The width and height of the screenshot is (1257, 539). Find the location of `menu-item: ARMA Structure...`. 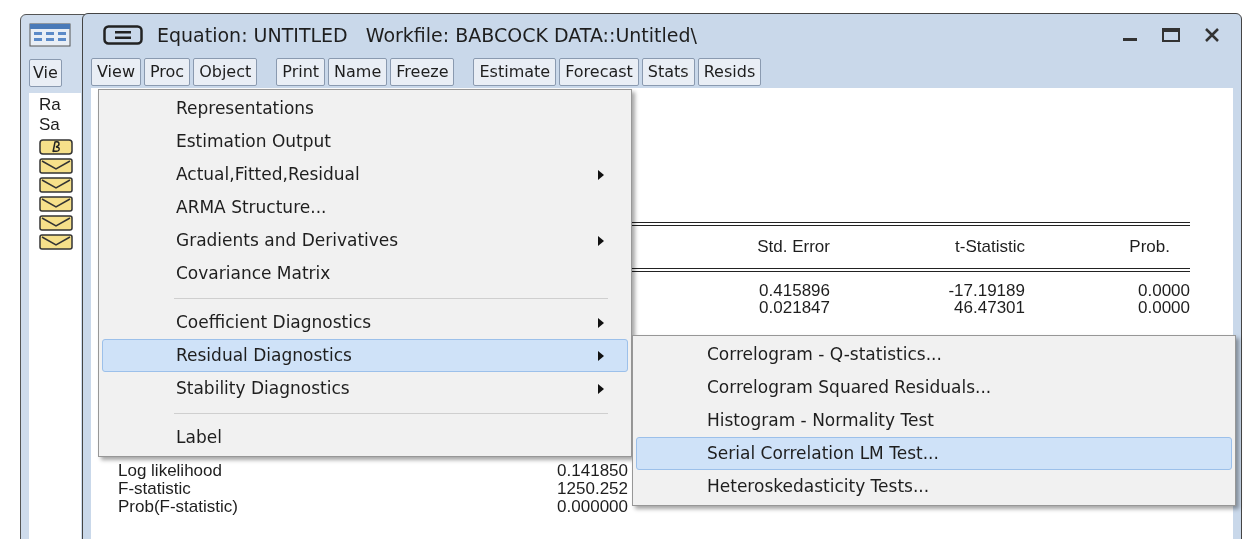

menu-item: ARMA Structure... is located at coordinates (365, 207).